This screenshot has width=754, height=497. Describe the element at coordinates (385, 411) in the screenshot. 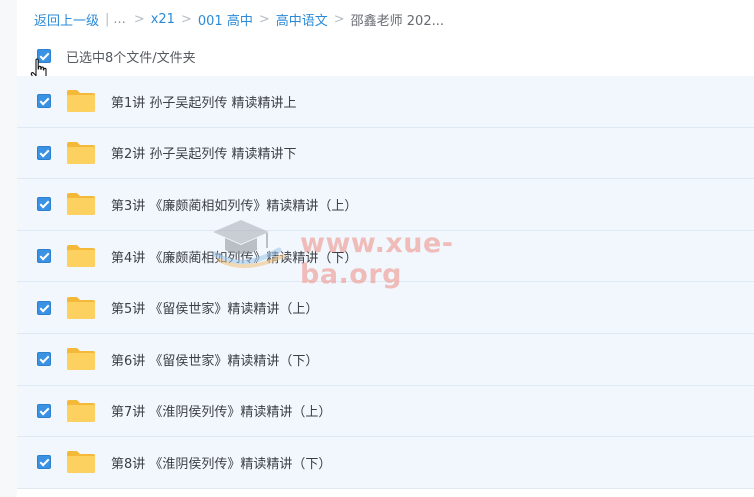

I see `file-row: 第7讲 《淮阴侯列传》精读精讲（上）` at that location.